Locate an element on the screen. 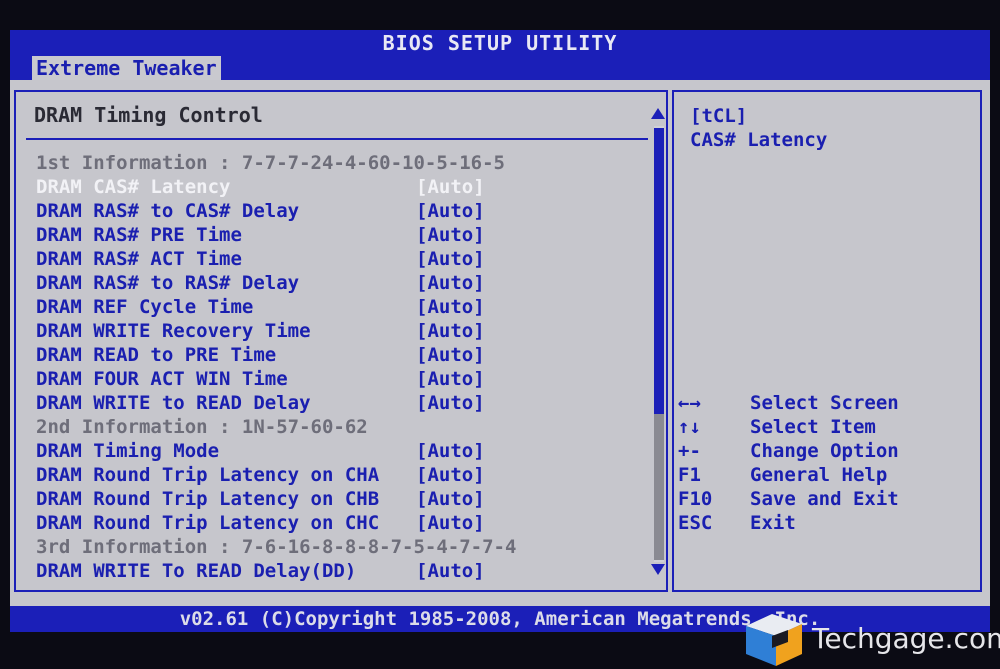 This screenshot has height=669, width=1000. setting-row-four-act-win: DRAM FOUR ACT WIN Time [Auto] is located at coordinates (260, 379).